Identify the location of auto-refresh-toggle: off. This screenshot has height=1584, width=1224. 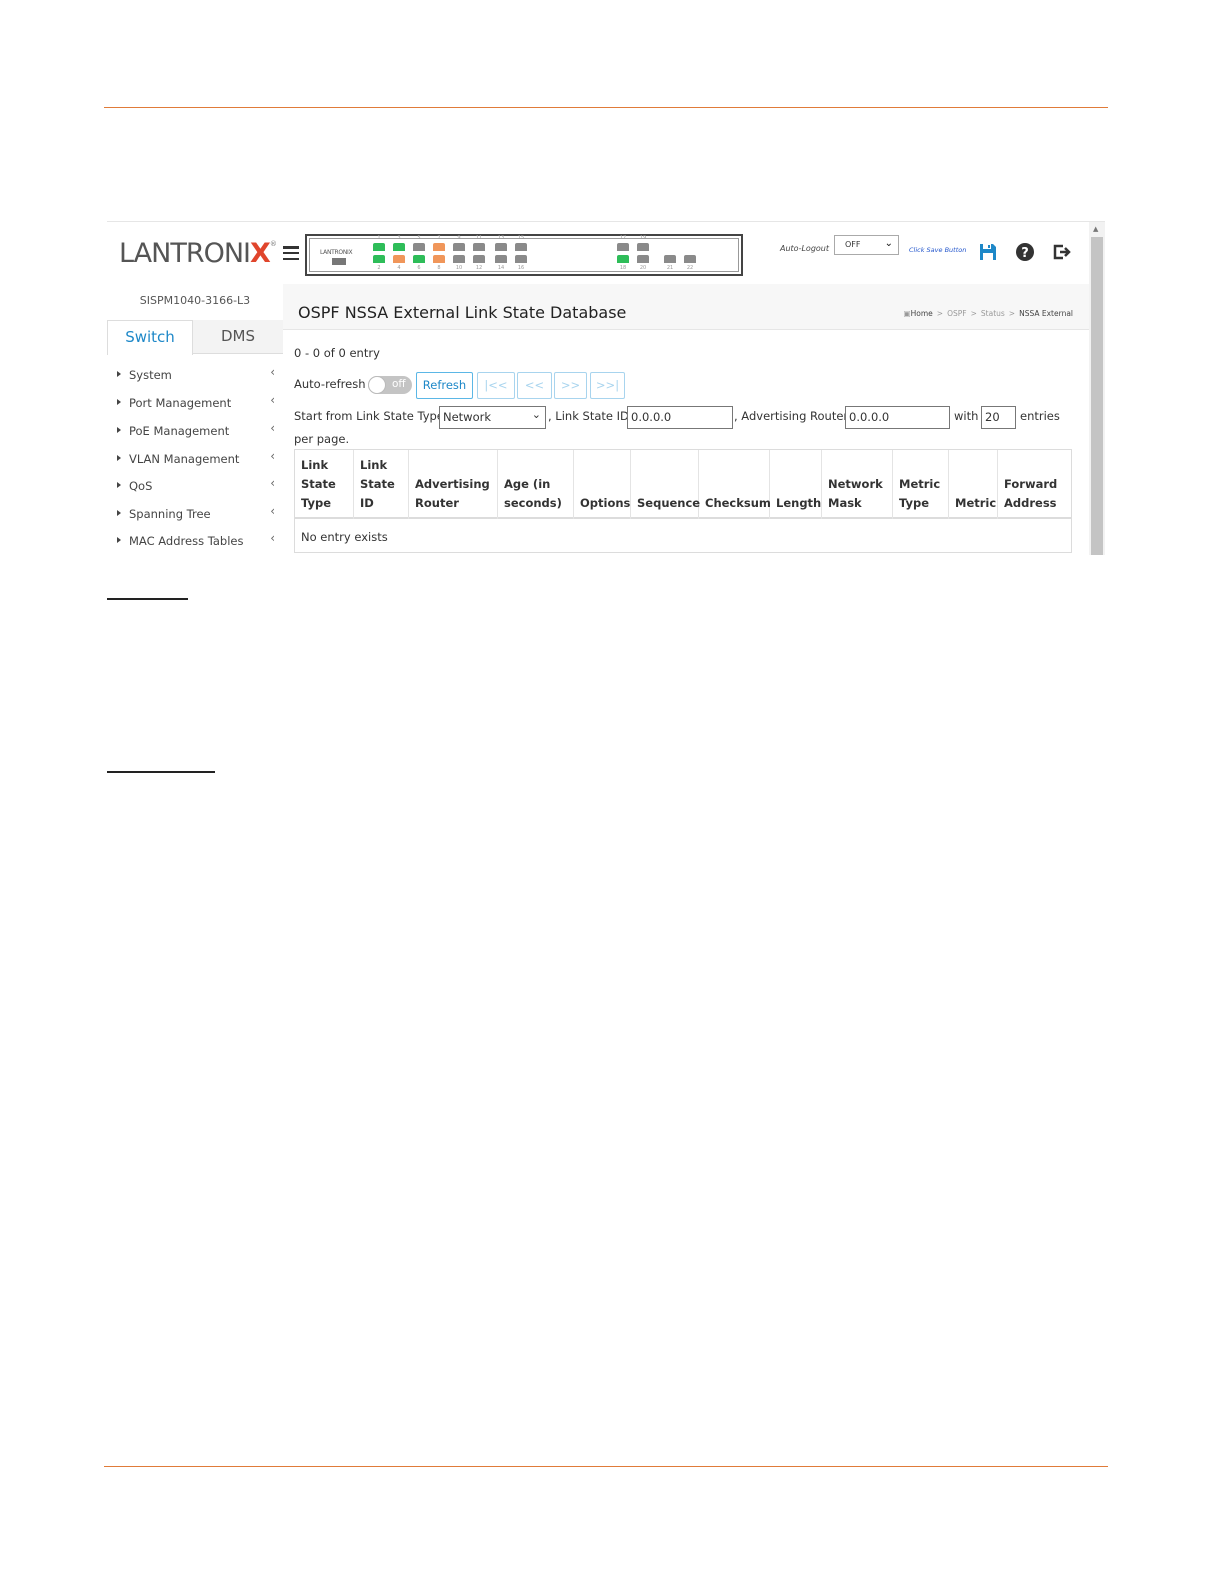
(390, 385).